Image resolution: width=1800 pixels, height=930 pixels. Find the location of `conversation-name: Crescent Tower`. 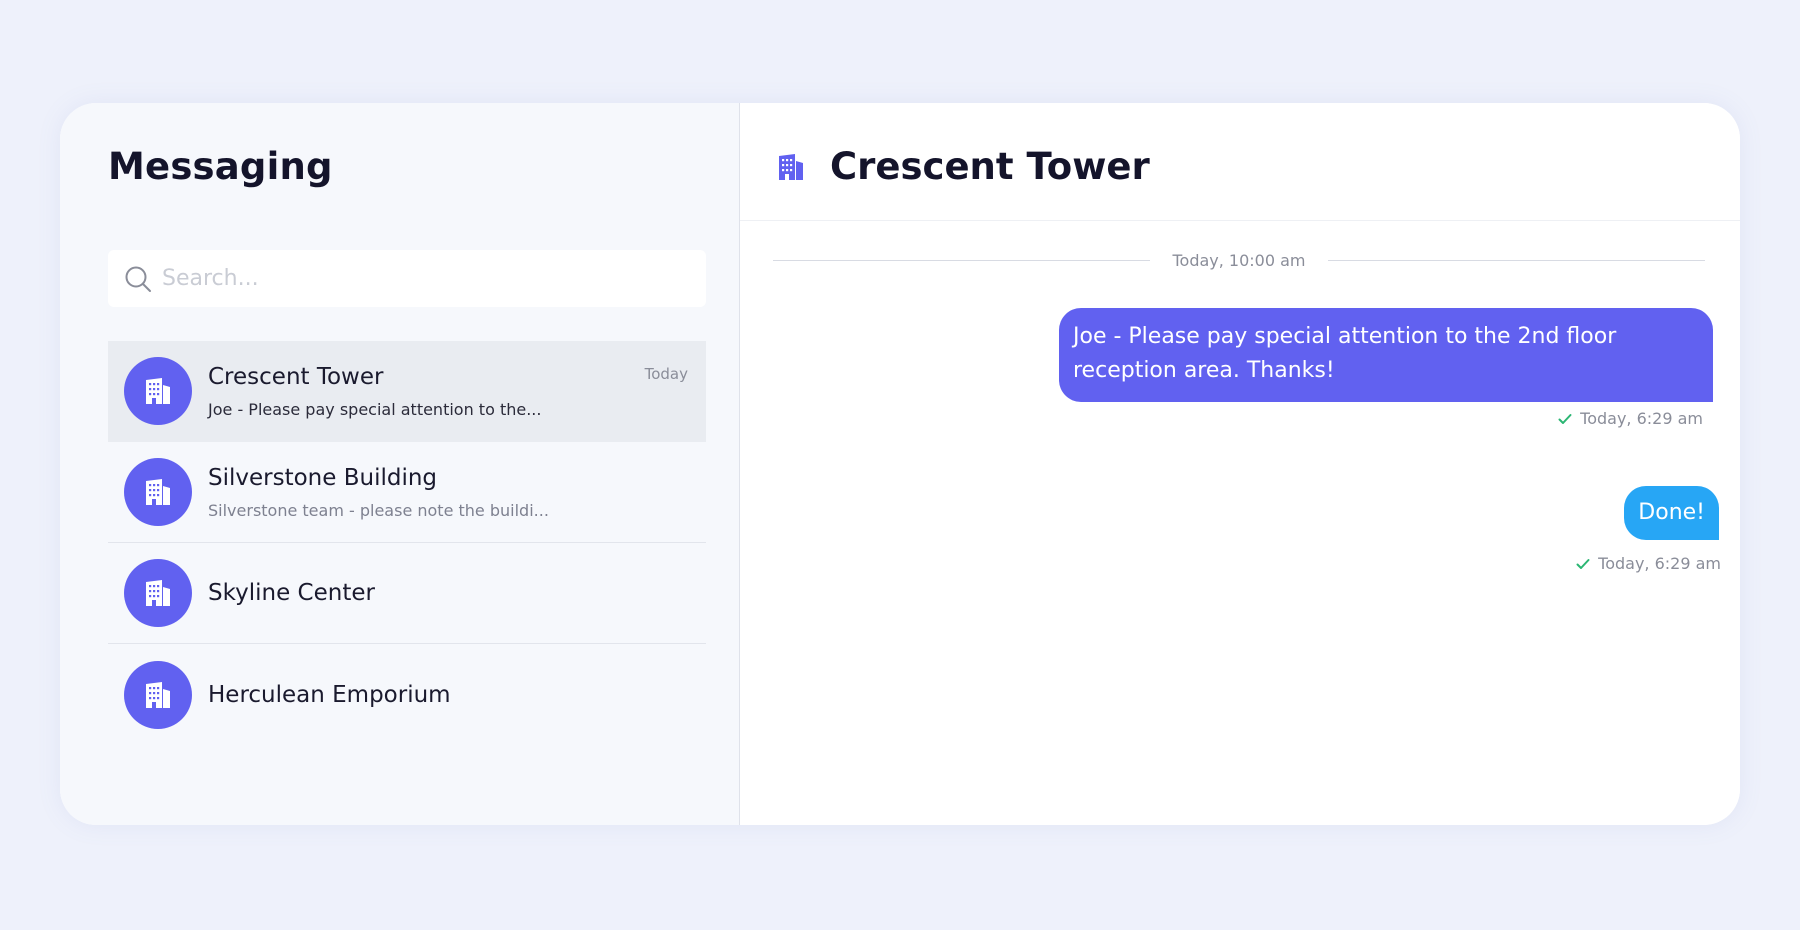

conversation-name: Crescent Tower is located at coordinates (296, 376).